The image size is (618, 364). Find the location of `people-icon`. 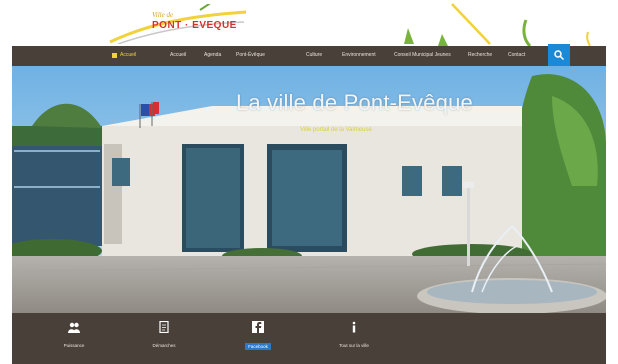

people-icon is located at coordinates (74, 327).